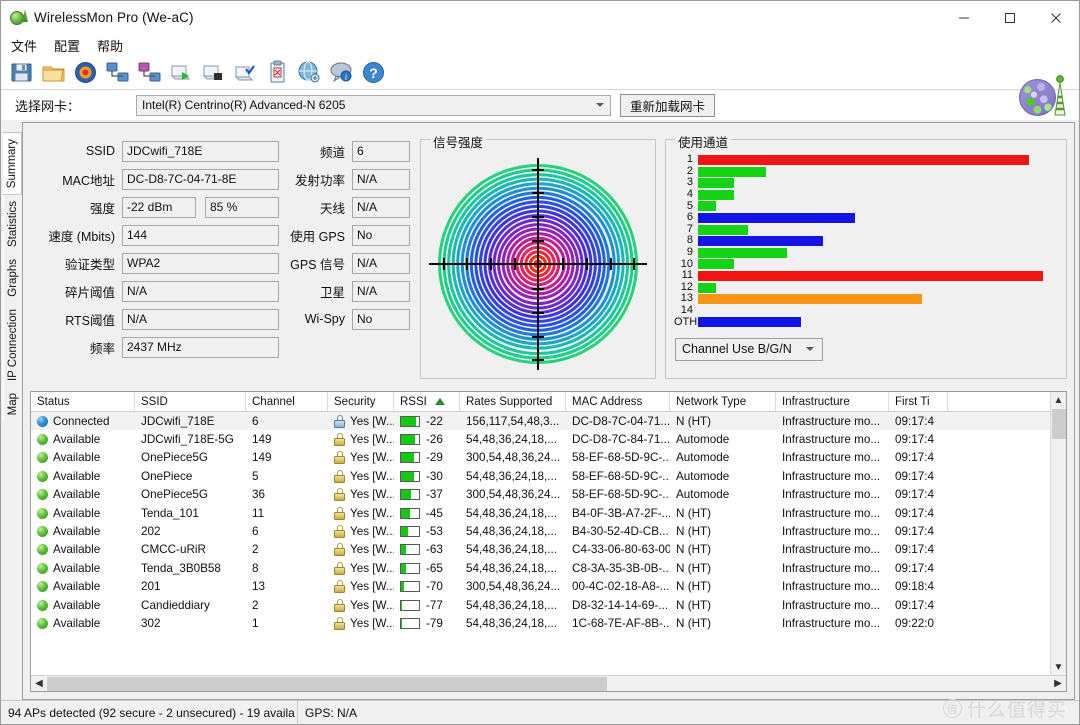  Describe the element at coordinates (331, 712) in the screenshot. I see `status-gps: GPS: N/A` at that location.